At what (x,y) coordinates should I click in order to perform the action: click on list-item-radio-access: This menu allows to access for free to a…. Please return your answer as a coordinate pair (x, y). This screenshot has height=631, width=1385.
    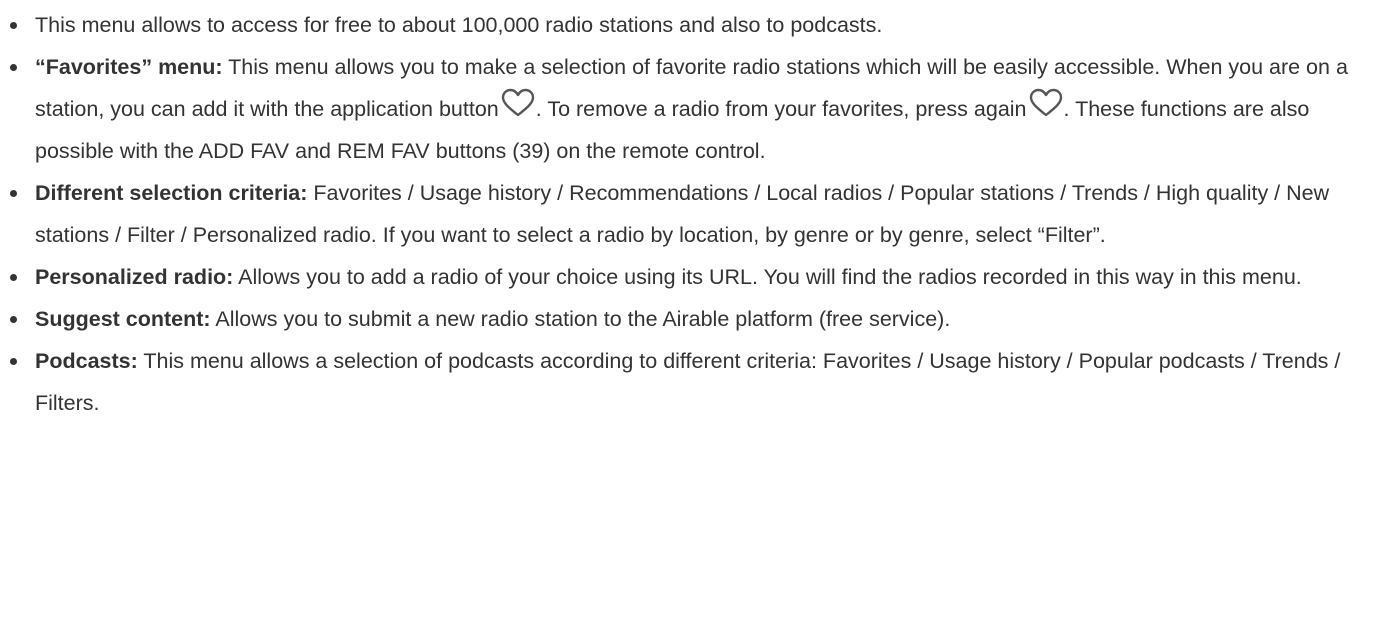
    Looking at the image, I should click on (692, 25).